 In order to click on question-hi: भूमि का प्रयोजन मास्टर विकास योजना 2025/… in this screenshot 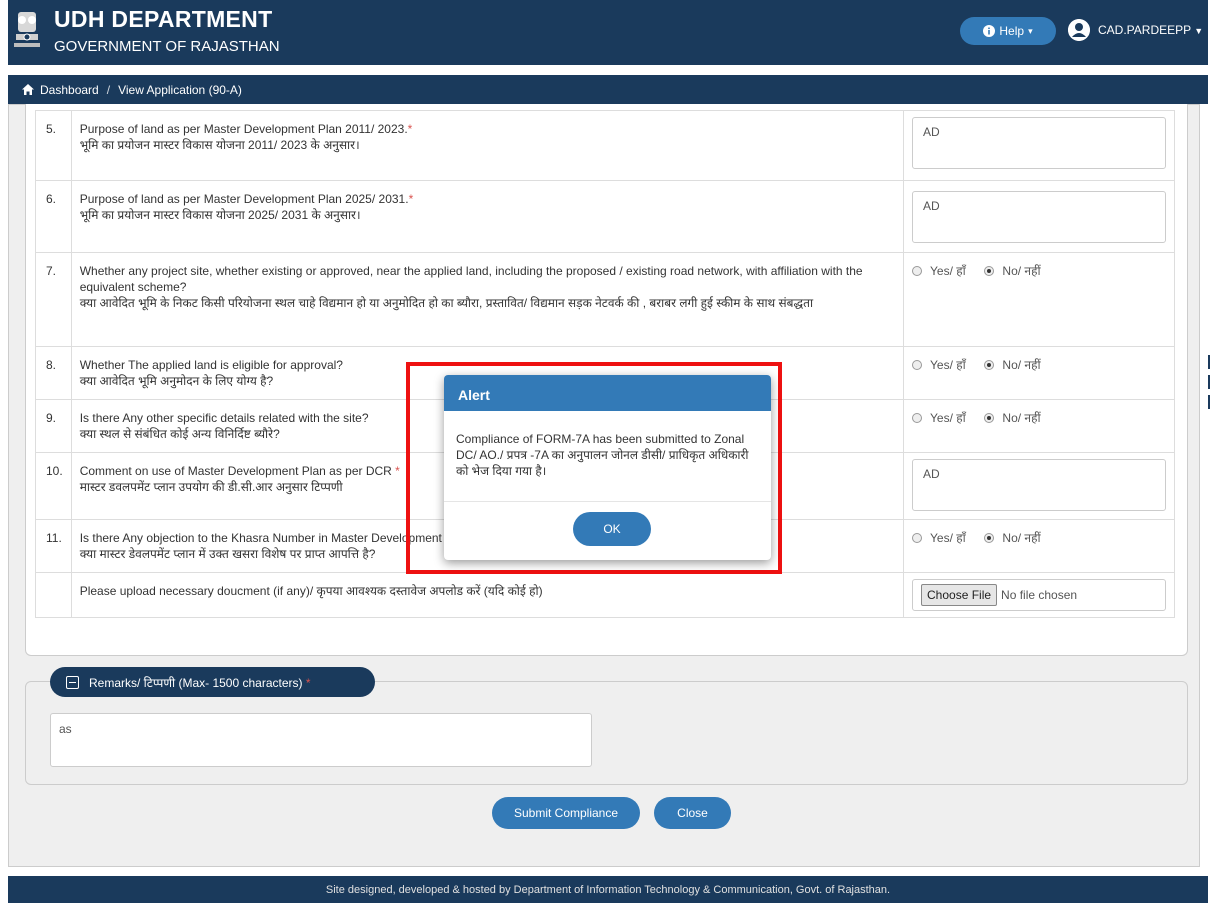, I will do `click(220, 215)`.